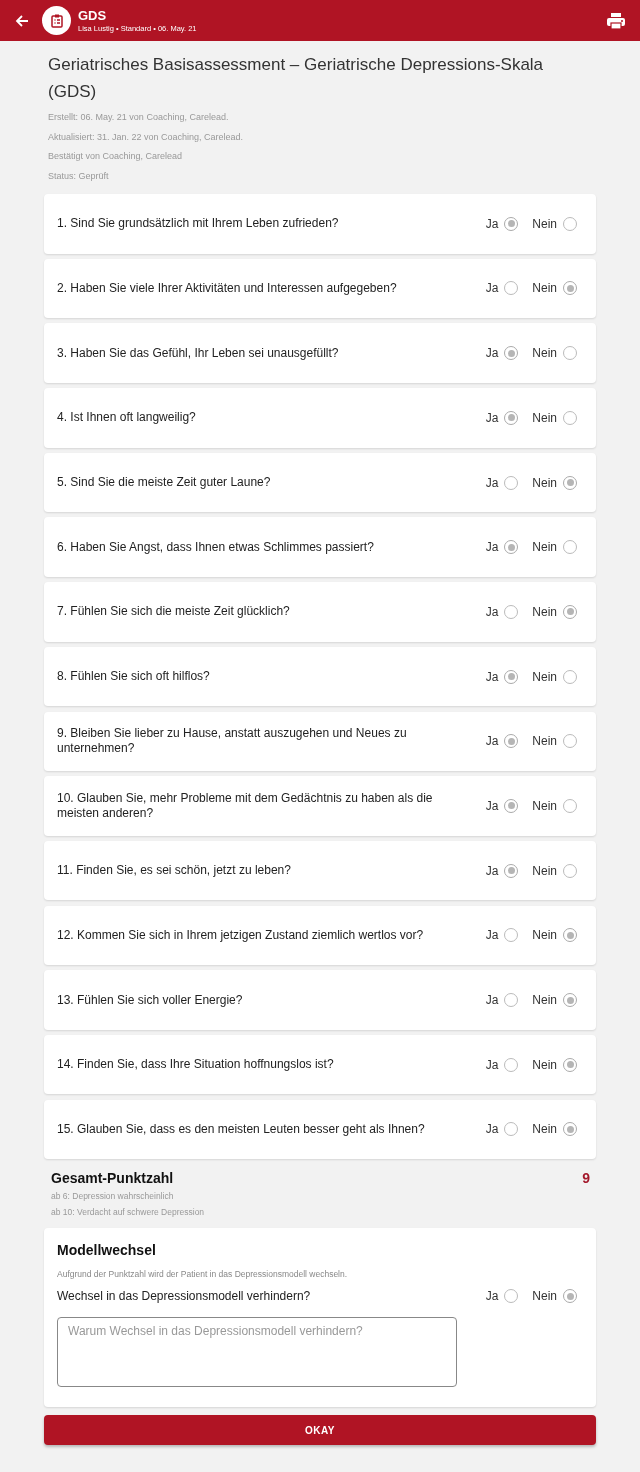 Image resolution: width=640 pixels, height=1472 pixels. What do you see at coordinates (203, 1274) in the screenshot?
I see `section-description: Aufgrund der Punktzahl wird der Patient in das Depressionsmodell wechseln.` at bounding box center [203, 1274].